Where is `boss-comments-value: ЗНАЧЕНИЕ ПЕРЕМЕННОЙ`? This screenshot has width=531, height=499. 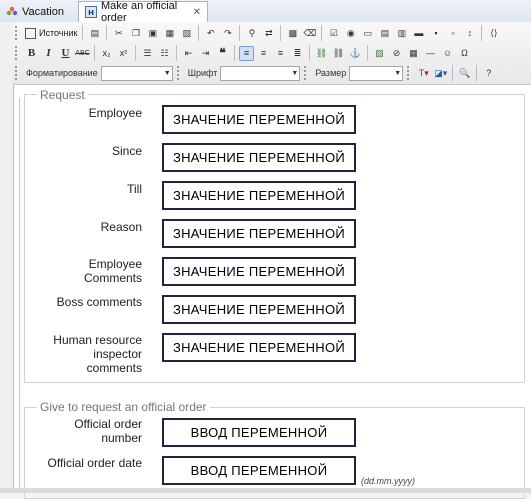 boss-comments-value: ЗНАЧЕНИЕ ПЕРЕМЕННОЙ is located at coordinates (259, 309).